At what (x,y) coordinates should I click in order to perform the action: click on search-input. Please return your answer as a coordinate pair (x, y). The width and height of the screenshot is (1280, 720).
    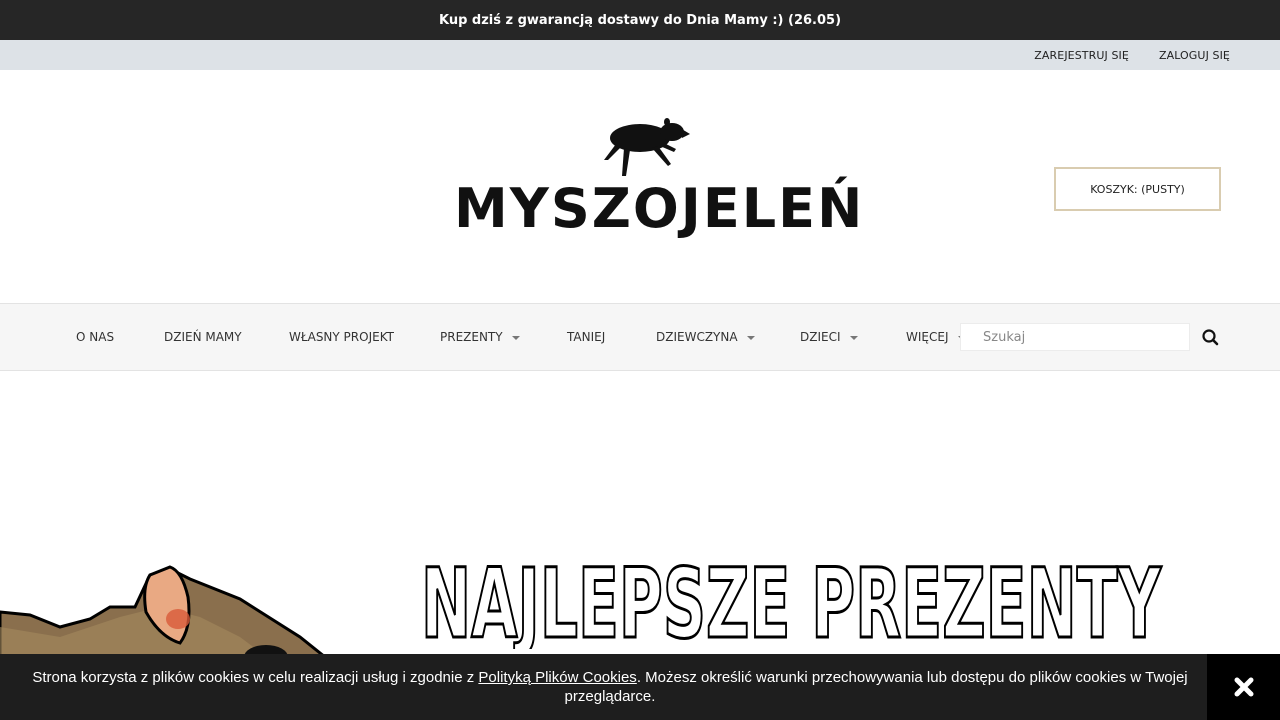
    Looking at the image, I should click on (1075, 337).